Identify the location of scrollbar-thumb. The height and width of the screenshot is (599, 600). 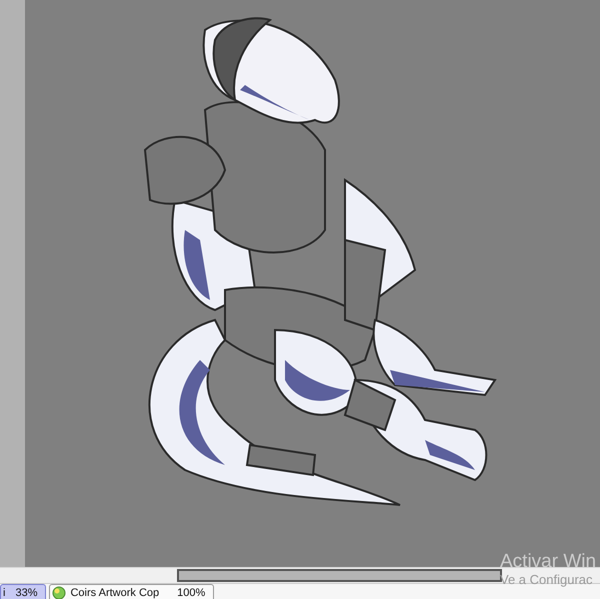
(339, 575).